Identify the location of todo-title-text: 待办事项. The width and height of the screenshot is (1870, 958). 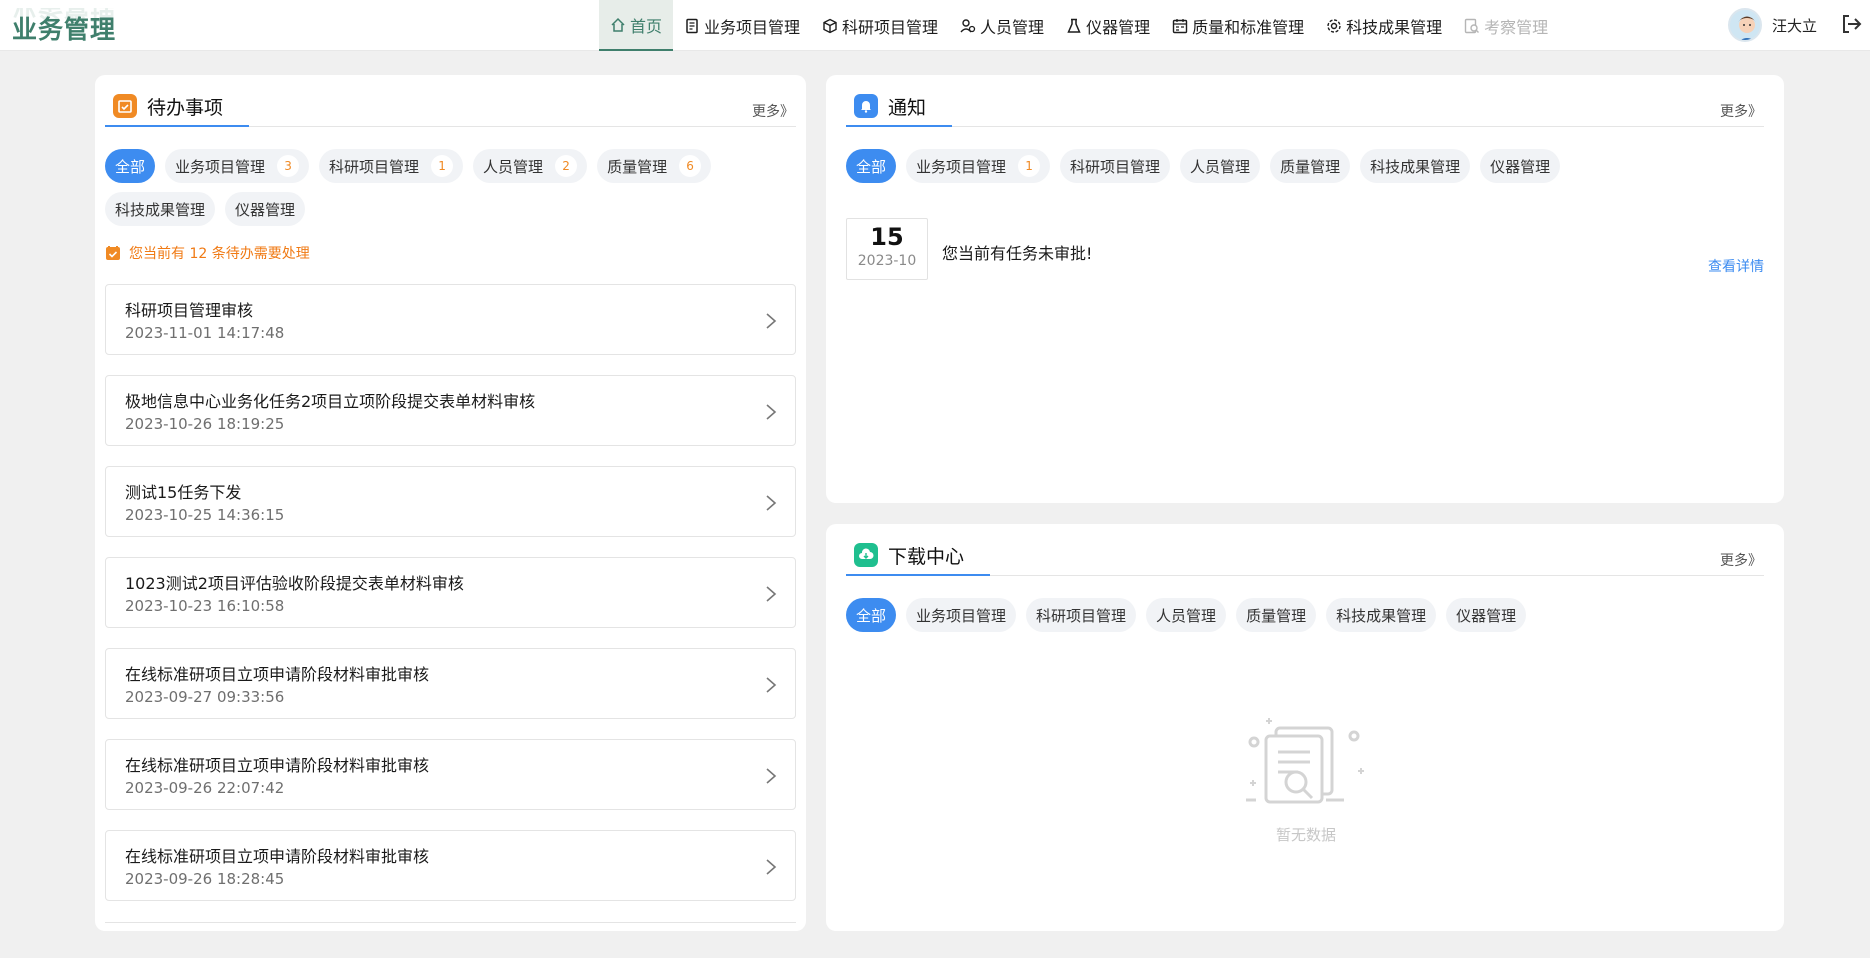
(185, 107).